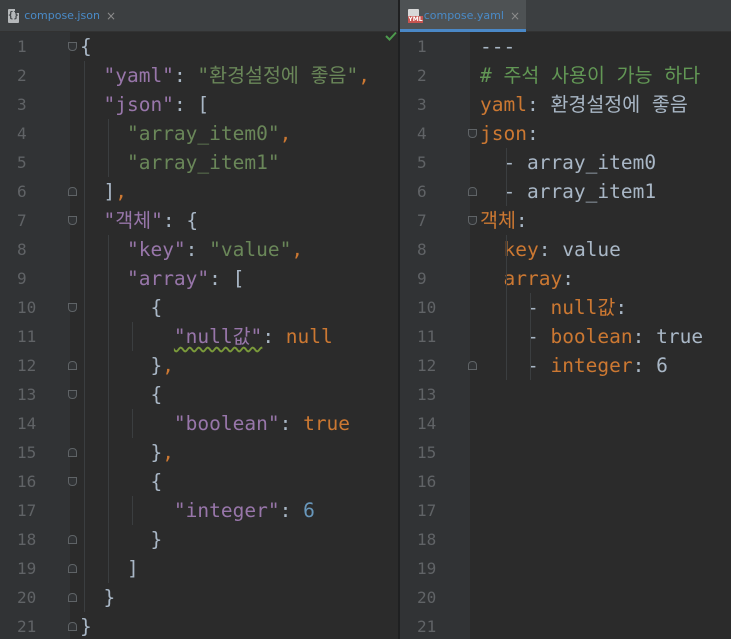 The width and height of the screenshot is (731, 639). Describe the element at coordinates (579, 249) in the screenshot. I see `code-token: : value` at that location.